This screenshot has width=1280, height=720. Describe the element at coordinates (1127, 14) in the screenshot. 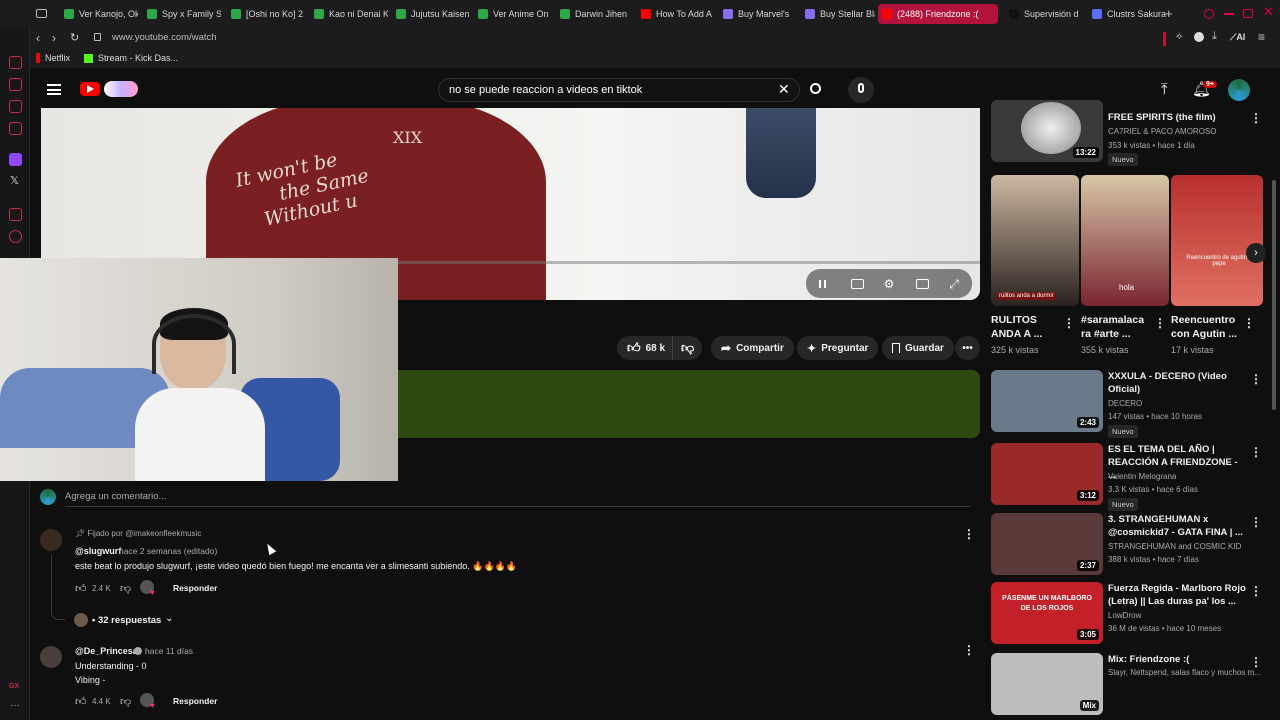

I see `browser-tab: Clustrs Sakura` at that location.